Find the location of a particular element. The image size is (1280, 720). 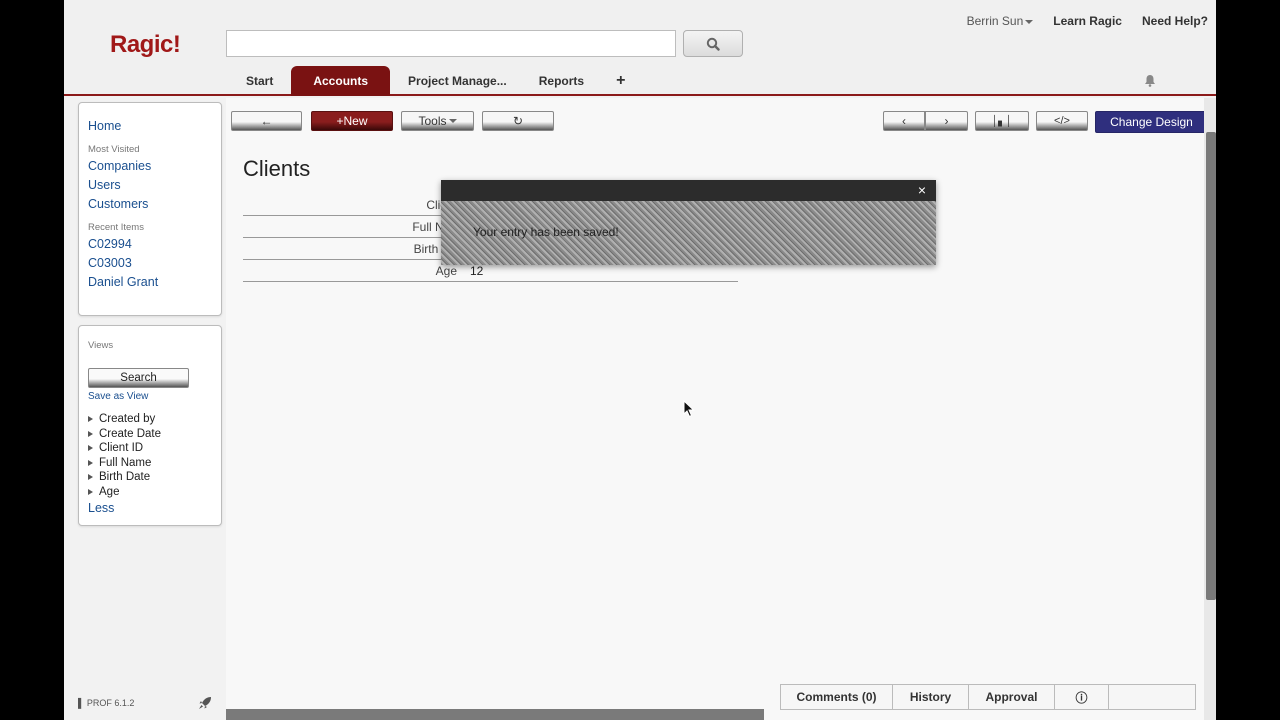

form-toolbar: ← +New Tools ↻ ‹ › │▖│ </> Change Design is located at coordinates (721, 123).